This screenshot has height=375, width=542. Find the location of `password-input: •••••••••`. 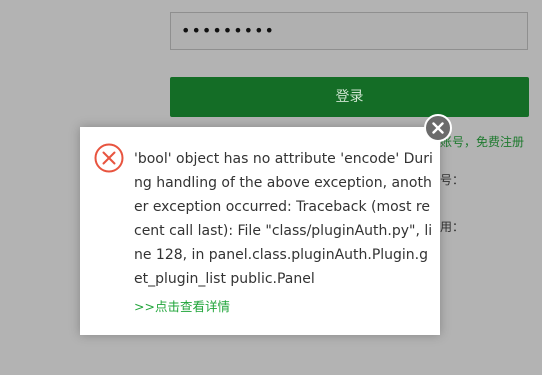

password-input: ••••••••• is located at coordinates (349, 31).